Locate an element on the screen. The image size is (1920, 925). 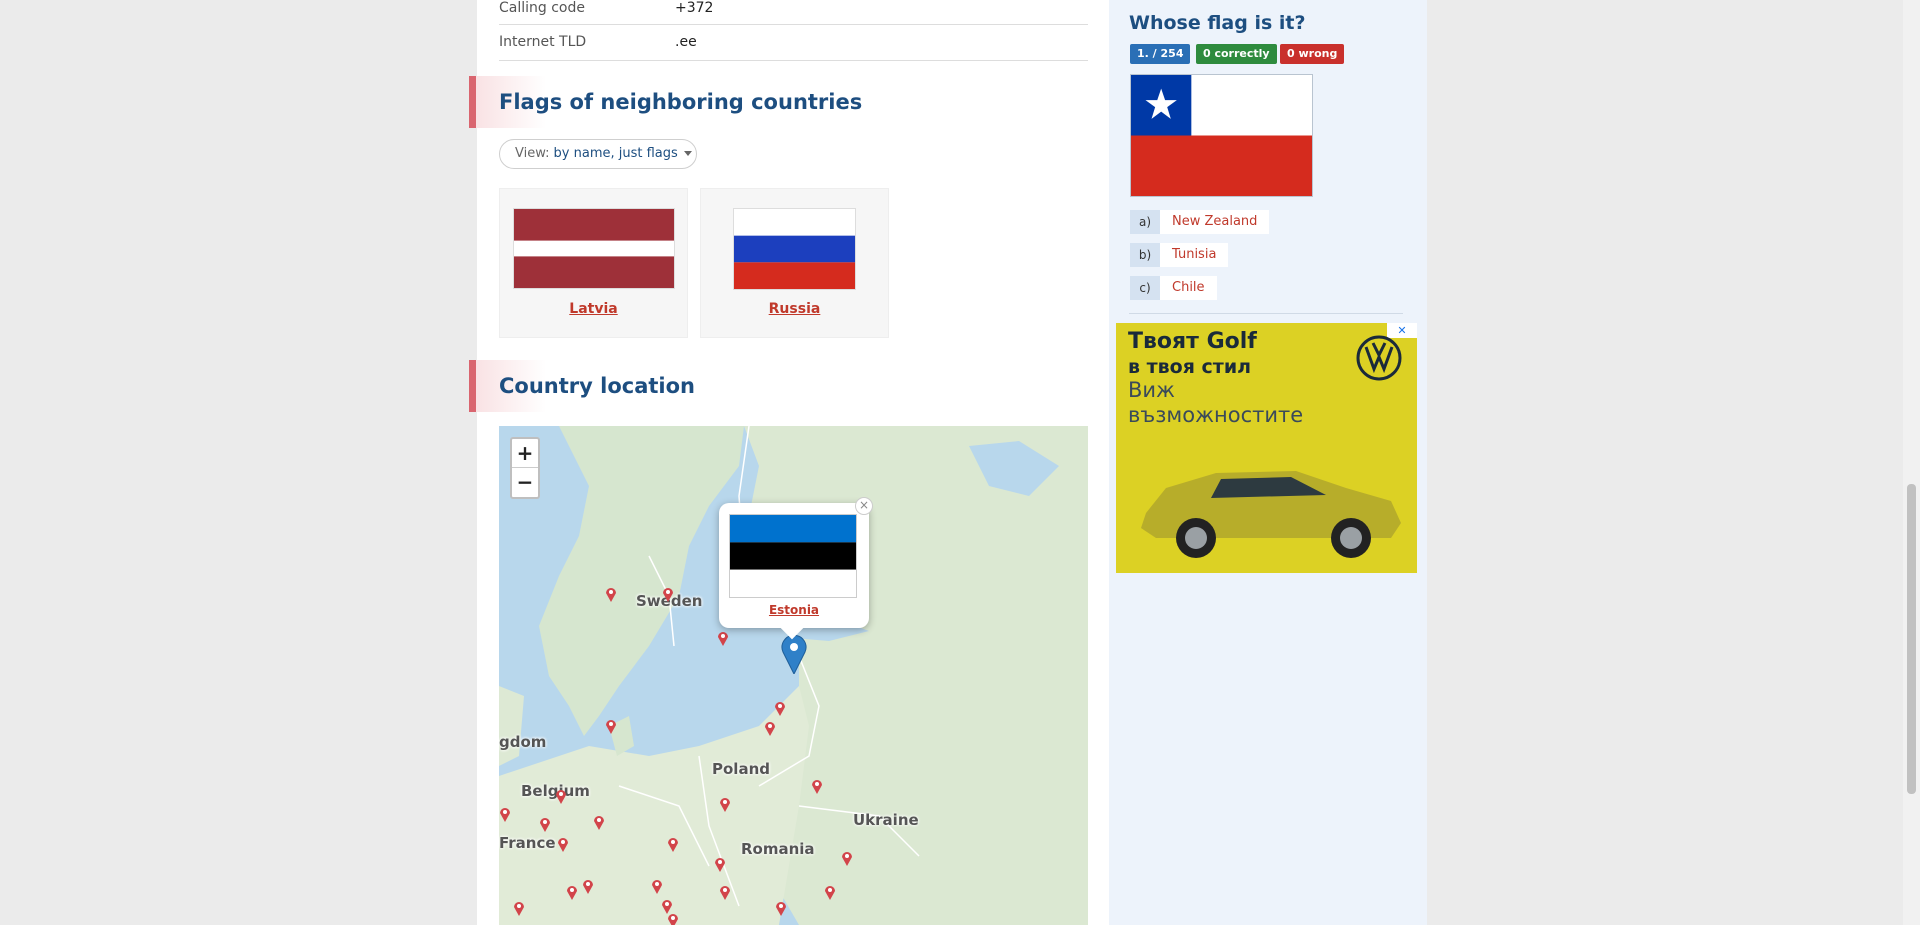
ad-subheadline: в твоя стил is located at coordinates (1190, 367).